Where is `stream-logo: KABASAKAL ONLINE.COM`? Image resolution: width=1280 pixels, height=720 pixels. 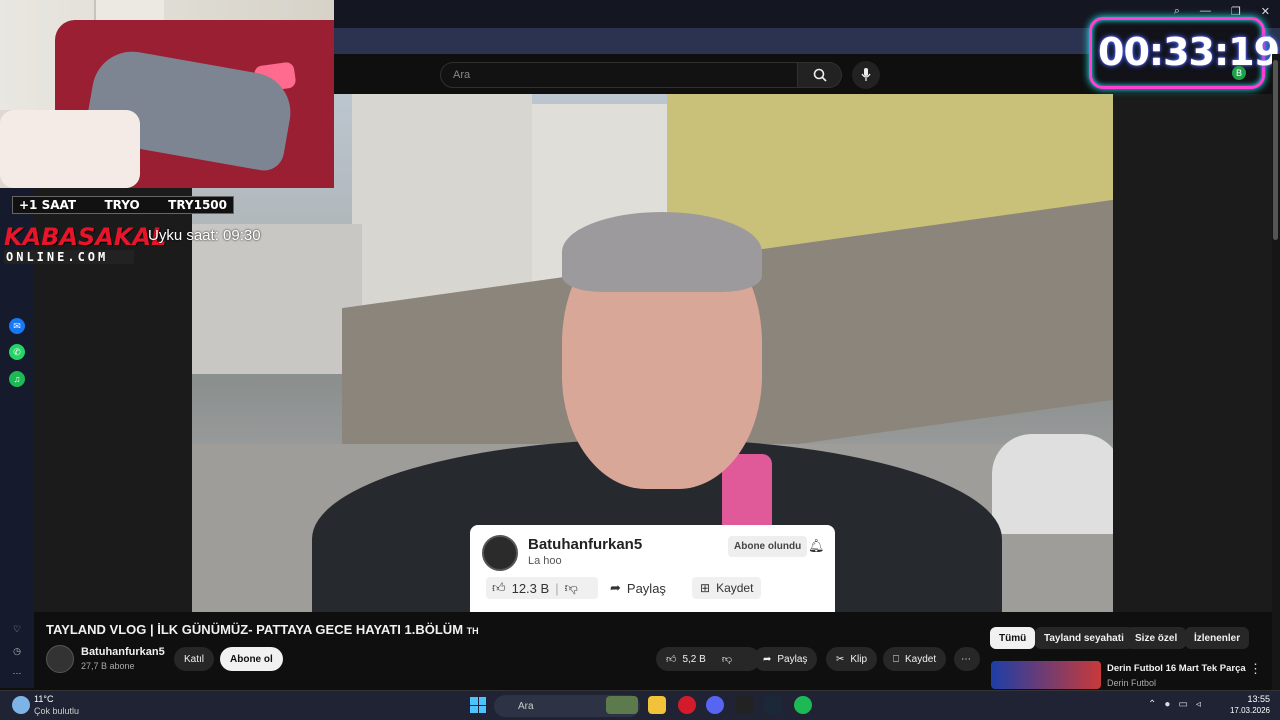 stream-logo: KABASAKAL ONLINE.COM is located at coordinates (85, 244).